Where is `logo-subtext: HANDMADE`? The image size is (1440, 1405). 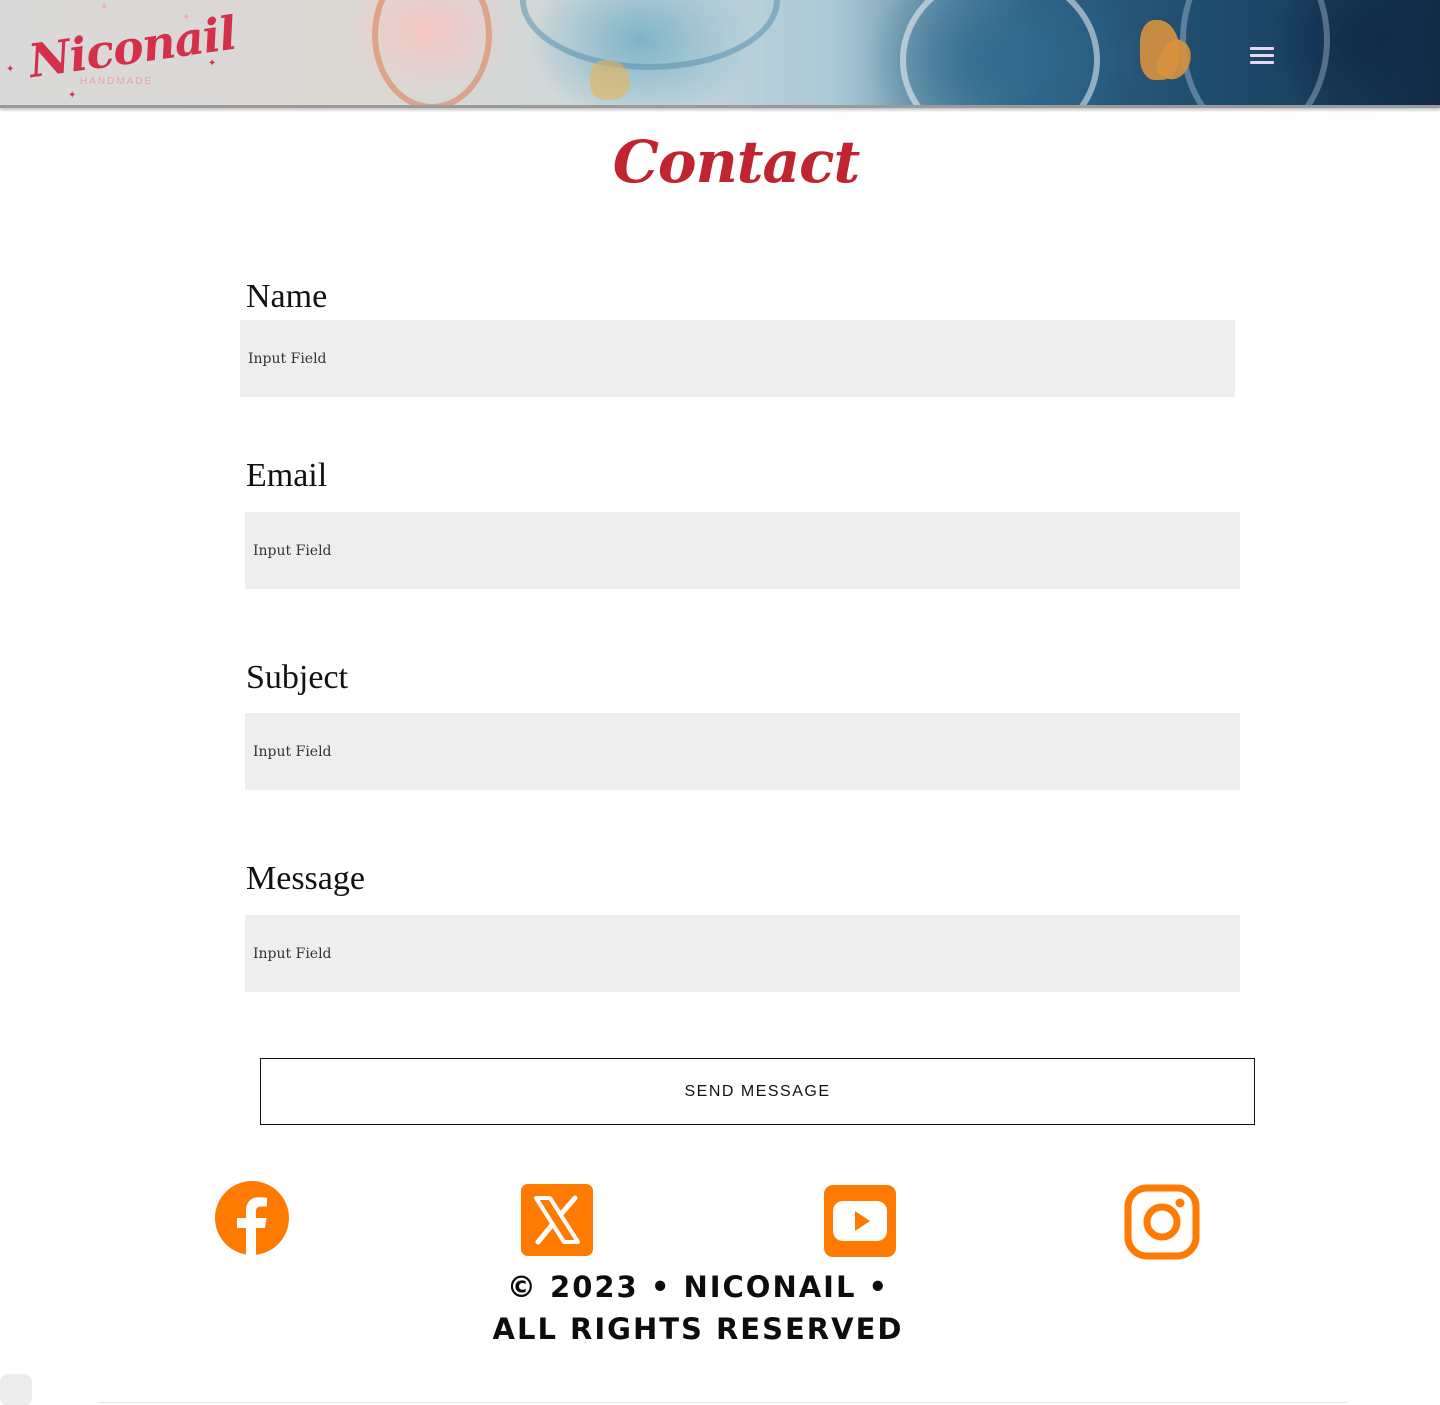 logo-subtext: HANDMADE is located at coordinates (117, 81).